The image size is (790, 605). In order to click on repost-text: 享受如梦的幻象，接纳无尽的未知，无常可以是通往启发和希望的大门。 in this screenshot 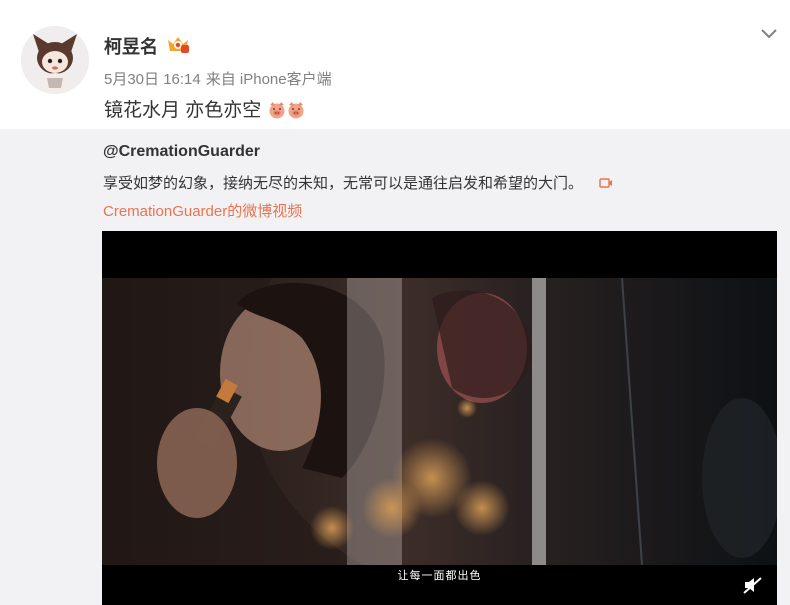, I will do `click(343, 183)`.